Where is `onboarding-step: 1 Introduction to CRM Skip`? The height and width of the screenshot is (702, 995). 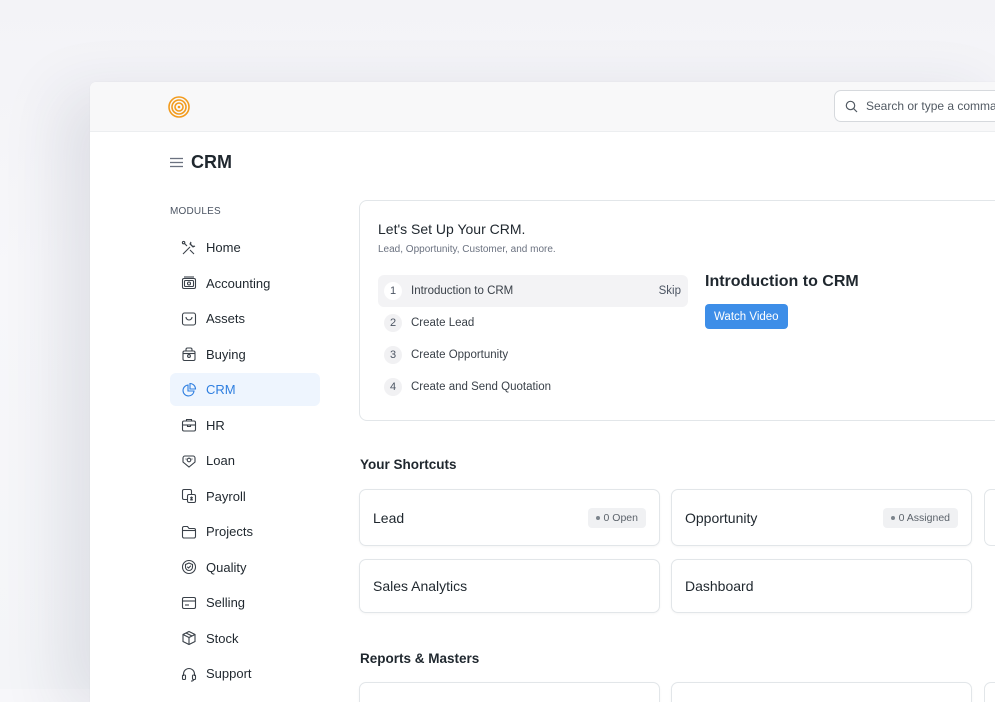 onboarding-step: 1 Introduction to CRM Skip is located at coordinates (533, 291).